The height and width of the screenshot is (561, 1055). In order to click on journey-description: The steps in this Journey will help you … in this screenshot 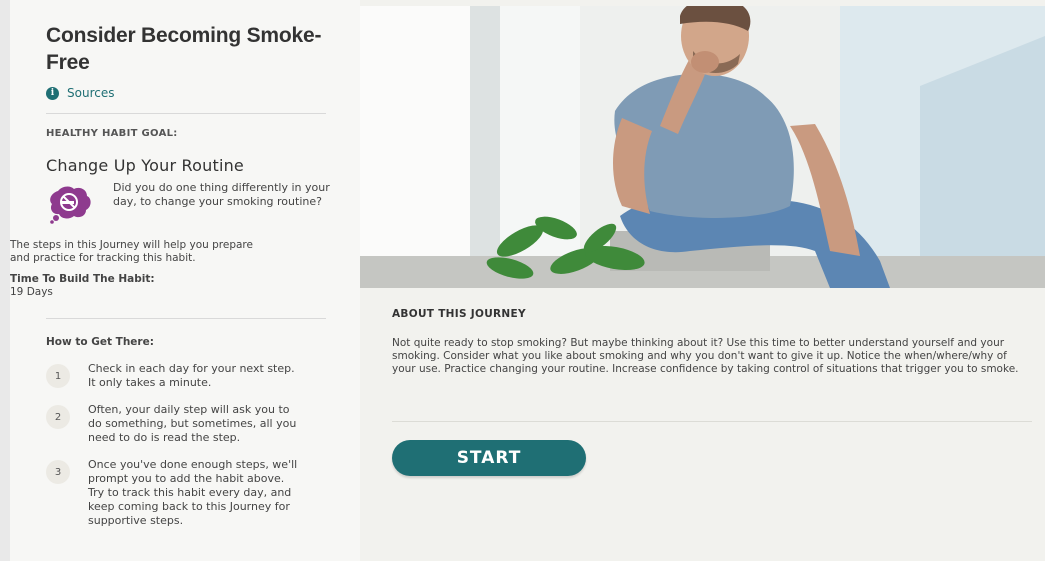, I will do `click(131, 251)`.